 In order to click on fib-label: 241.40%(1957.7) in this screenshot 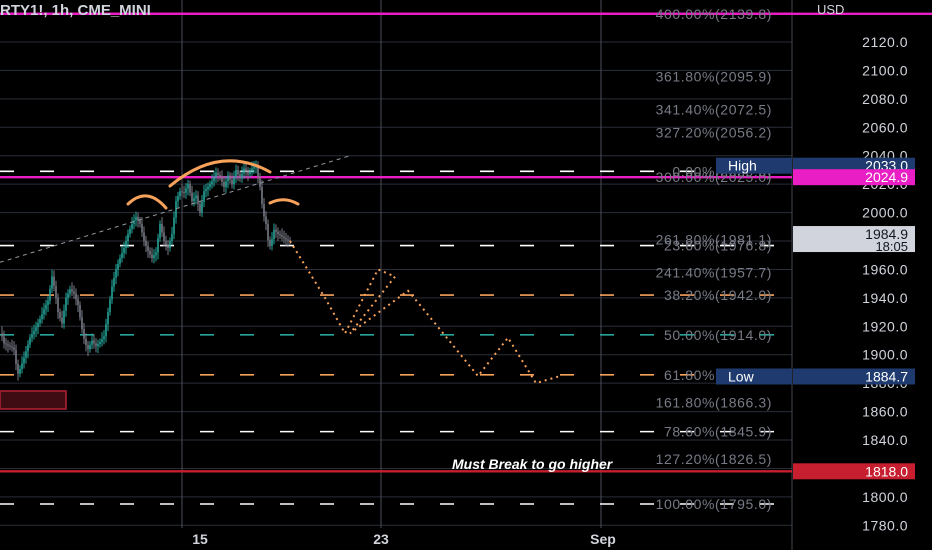, I will do `click(714, 273)`.